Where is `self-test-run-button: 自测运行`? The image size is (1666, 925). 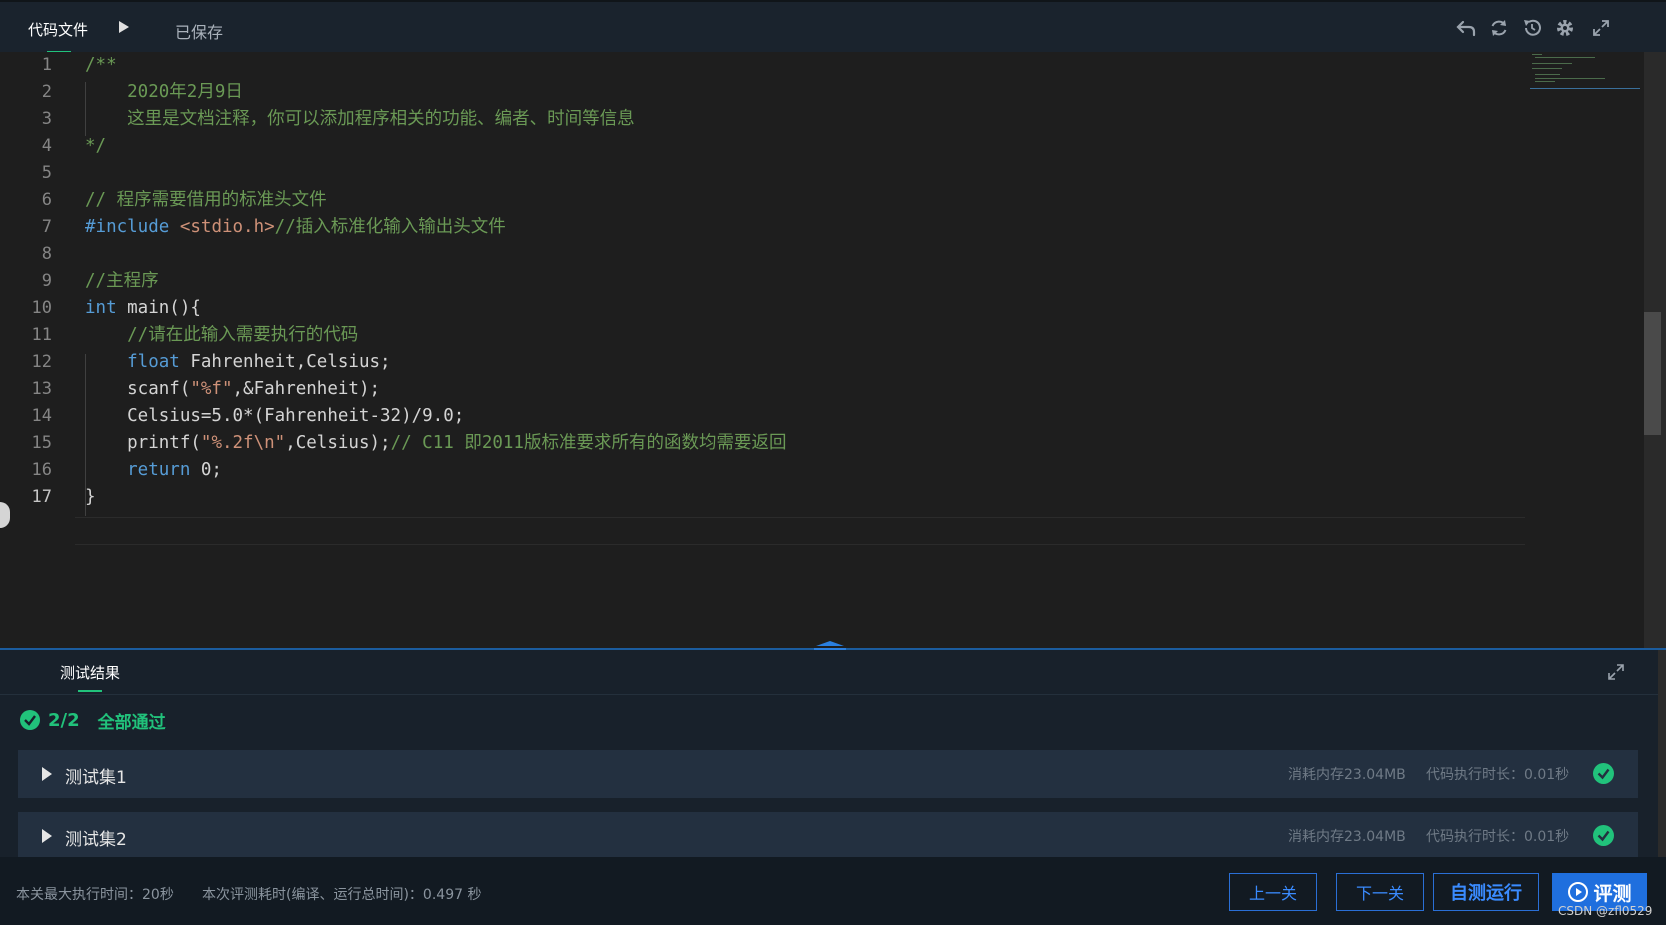 self-test-run-button: 自测运行 is located at coordinates (1486, 892).